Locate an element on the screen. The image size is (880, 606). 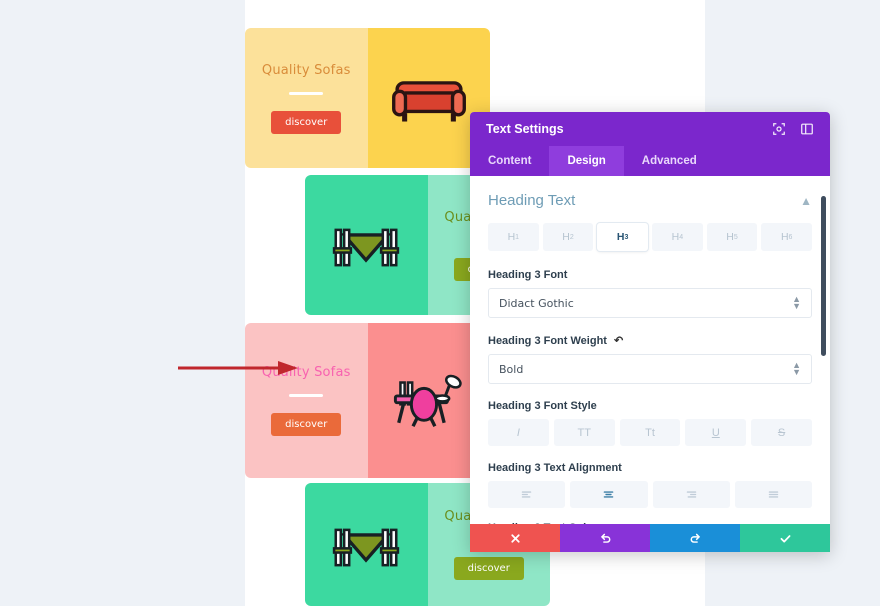
heading-level-h2-sub: 2 is located at coordinates (571, 237).